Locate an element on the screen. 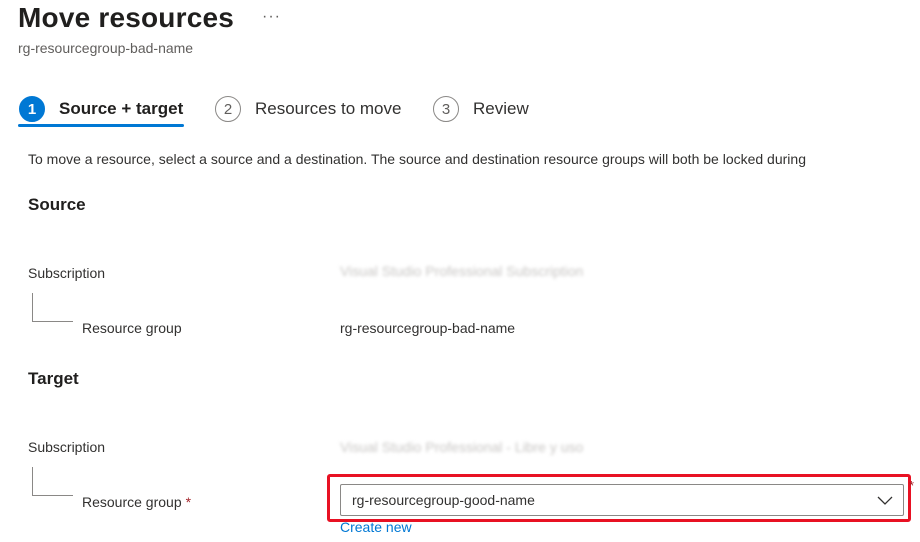 The image size is (920, 542). source-resource-group-label: Resource group is located at coordinates (132, 328).